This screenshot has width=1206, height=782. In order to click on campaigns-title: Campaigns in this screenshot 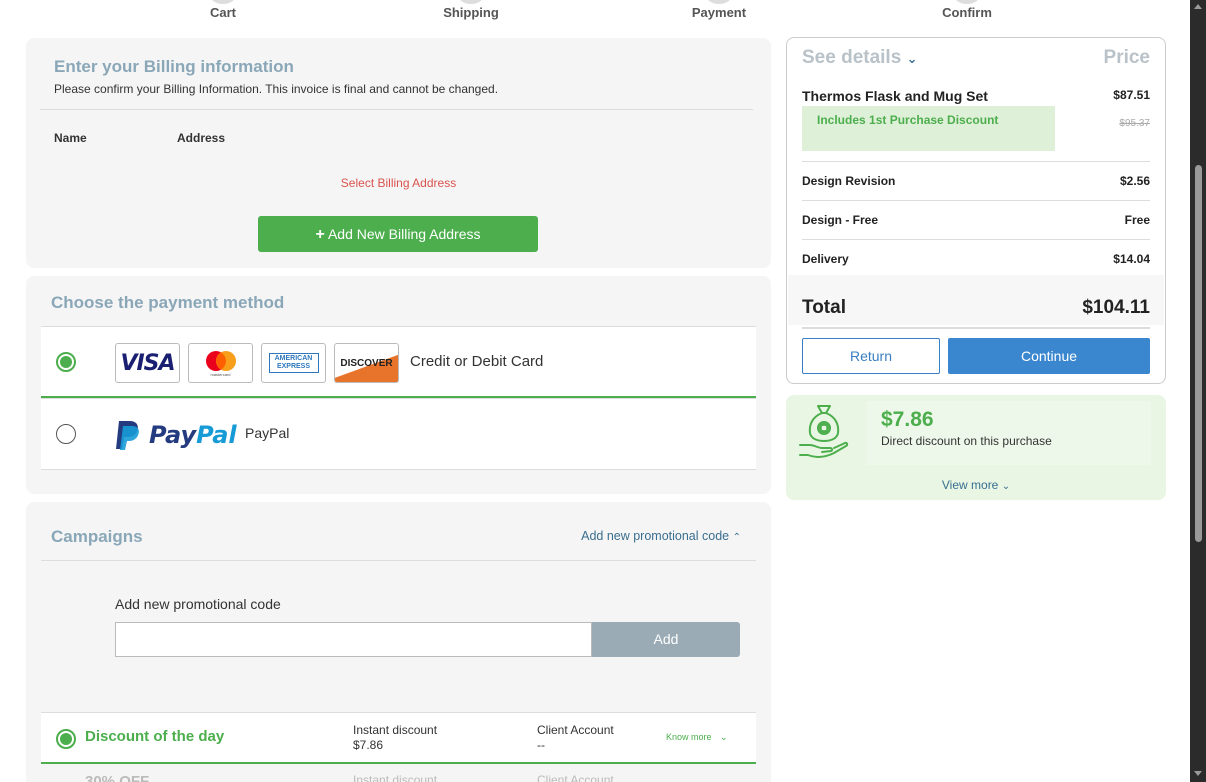, I will do `click(97, 536)`.